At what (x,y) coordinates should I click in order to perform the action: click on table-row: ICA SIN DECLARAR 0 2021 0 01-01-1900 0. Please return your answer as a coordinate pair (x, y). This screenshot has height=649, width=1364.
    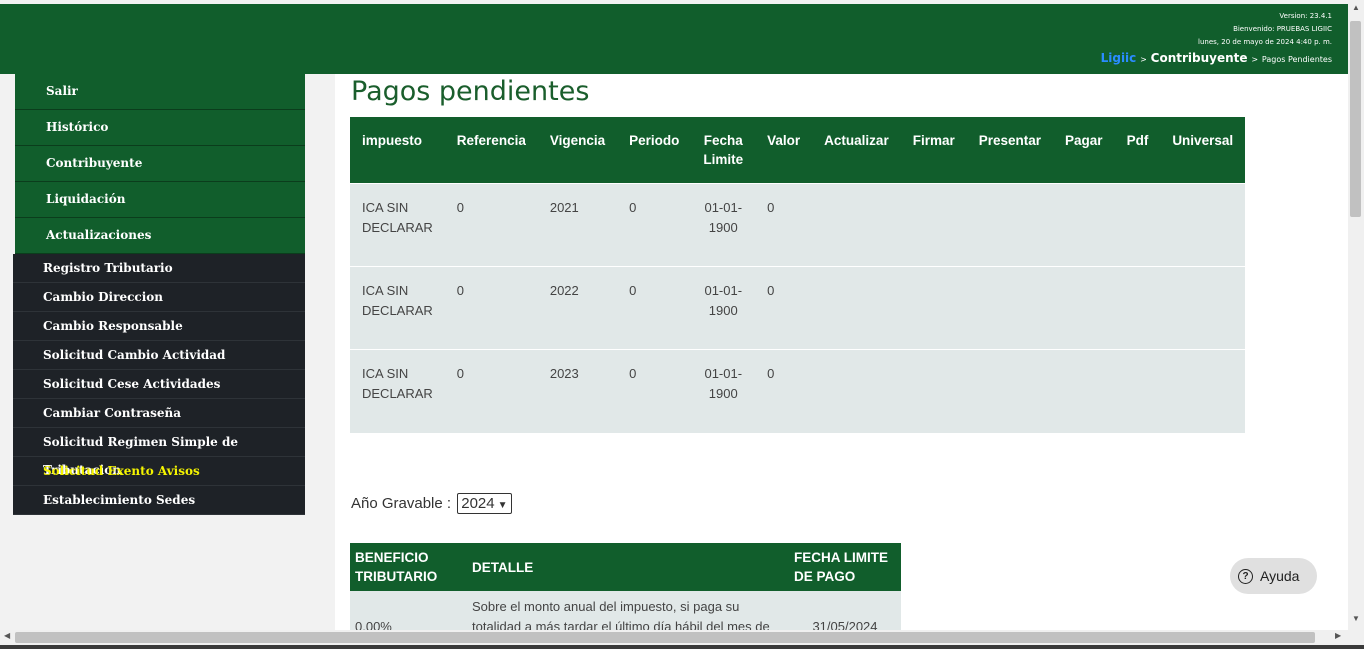
    Looking at the image, I should click on (798, 225).